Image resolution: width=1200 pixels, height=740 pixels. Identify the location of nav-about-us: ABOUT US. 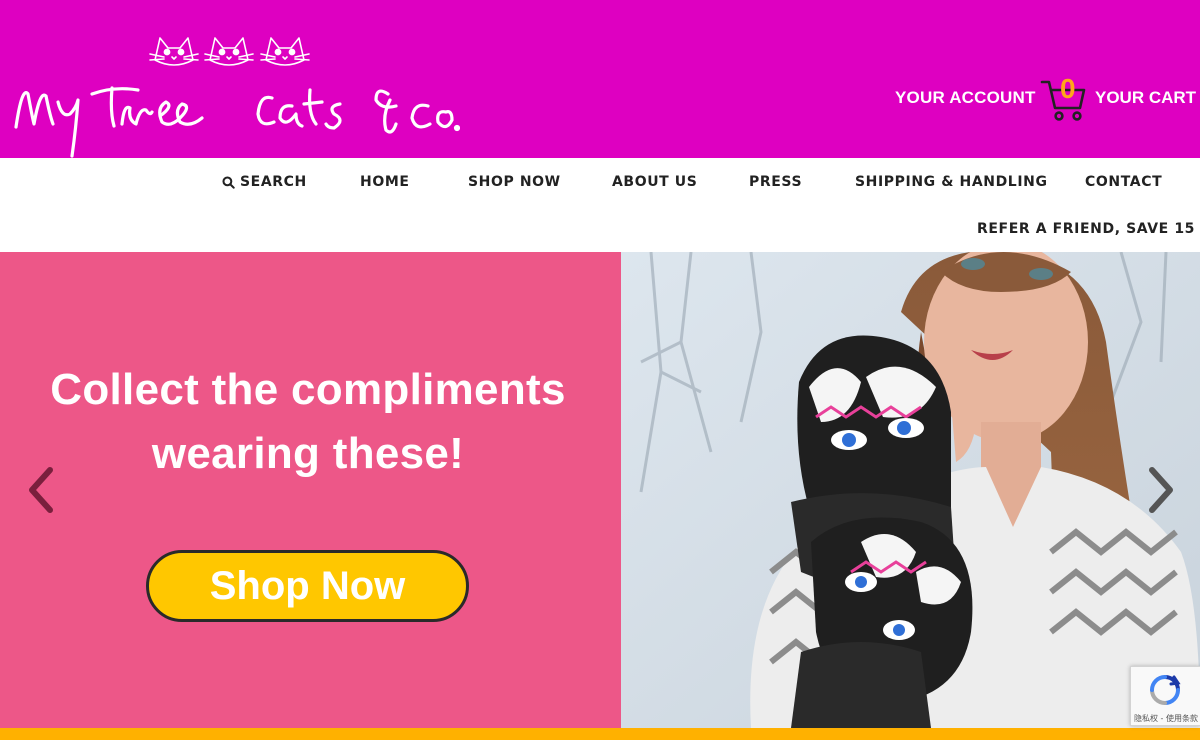
(654, 182).